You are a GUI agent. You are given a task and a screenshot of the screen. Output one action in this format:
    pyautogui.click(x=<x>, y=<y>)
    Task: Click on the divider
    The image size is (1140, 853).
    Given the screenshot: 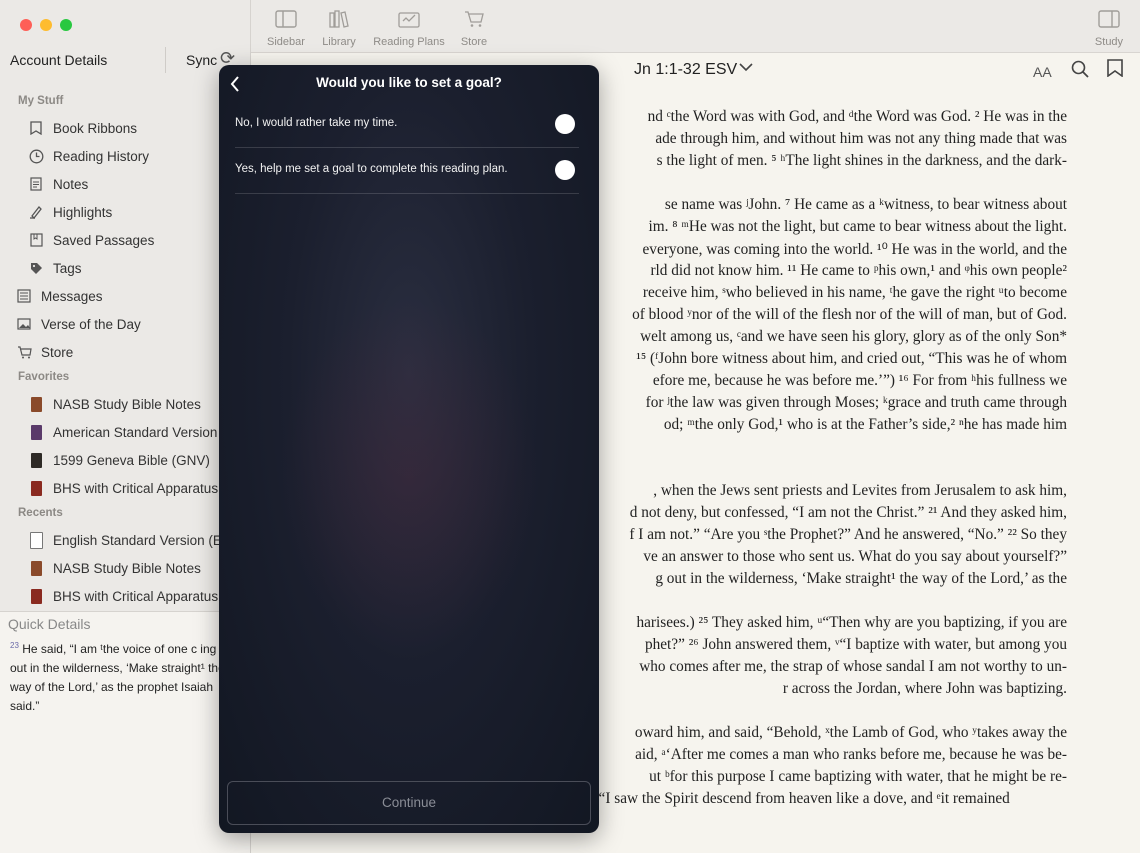 What is the action you would take?
    pyautogui.click(x=165, y=60)
    